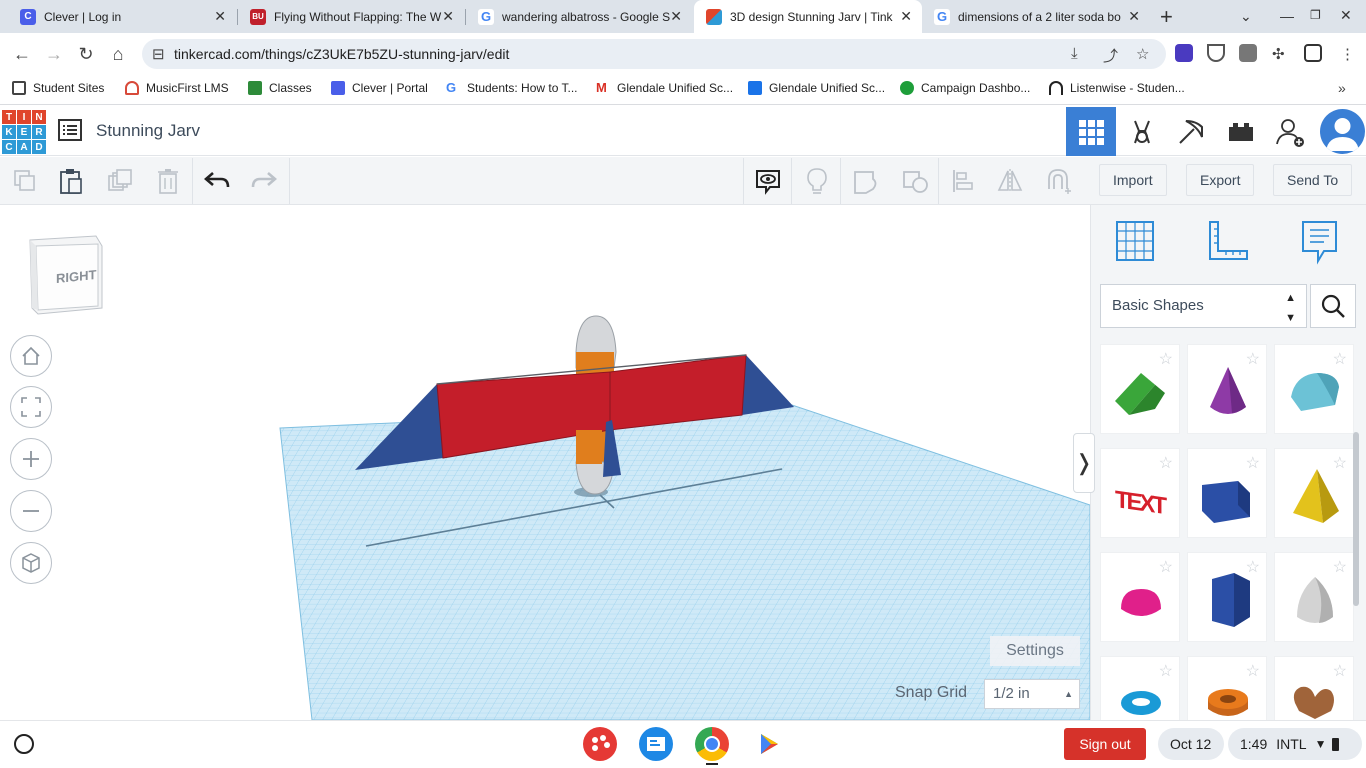 The image size is (1366, 768). Describe the element at coordinates (158, 54) in the screenshot. I see `site-info-icon: ⊟` at that location.